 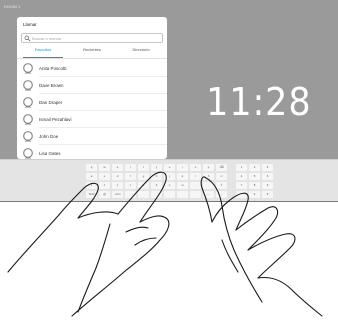 What do you see at coordinates (50, 153) in the screenshot?
I see `contact-name: Lisa Gates` at bounding box center [50, 153].